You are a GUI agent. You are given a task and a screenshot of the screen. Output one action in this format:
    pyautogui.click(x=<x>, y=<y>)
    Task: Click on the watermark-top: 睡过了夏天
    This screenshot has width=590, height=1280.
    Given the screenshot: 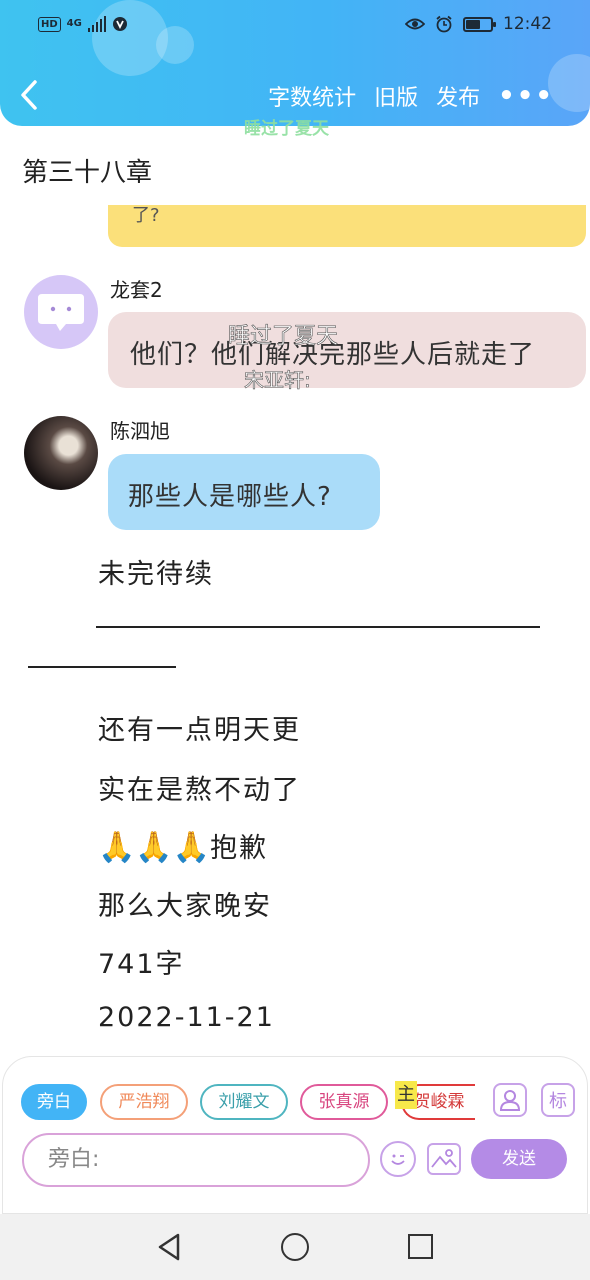 What is the action you would take?
    pyautogui.click(x=286, y=129)
    